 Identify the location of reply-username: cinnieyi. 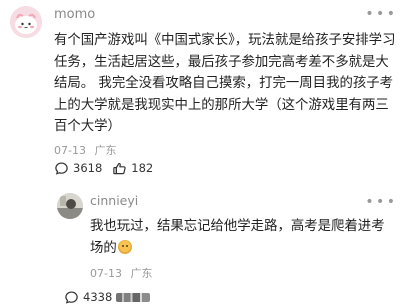
(114, 200).